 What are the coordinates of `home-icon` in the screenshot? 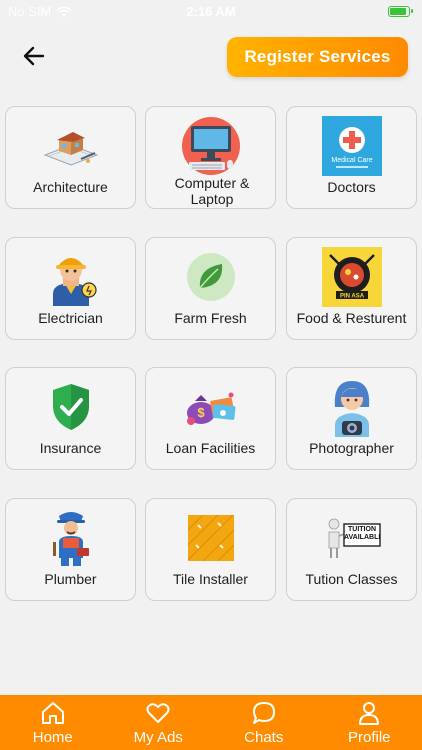 It's located at (52, 713).